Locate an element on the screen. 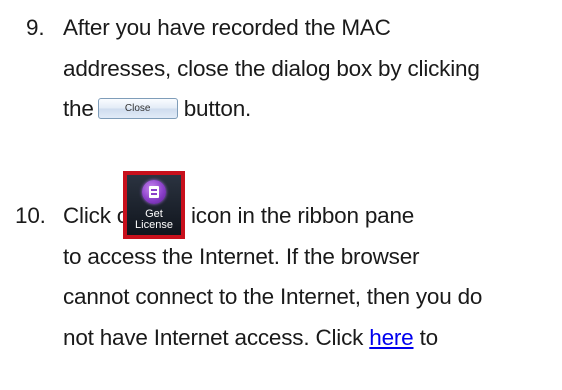 Image resolution: width=562 pixels, height=390 pixels. step-10-line-4: not have Internet access. Click here to is located at coordinates (250, 338).